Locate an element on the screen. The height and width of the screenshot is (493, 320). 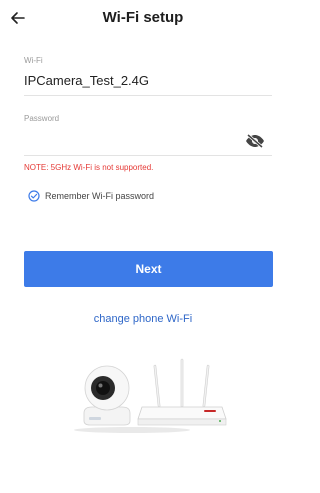
password-visibility-toggle is located at coordinates (255, 141).